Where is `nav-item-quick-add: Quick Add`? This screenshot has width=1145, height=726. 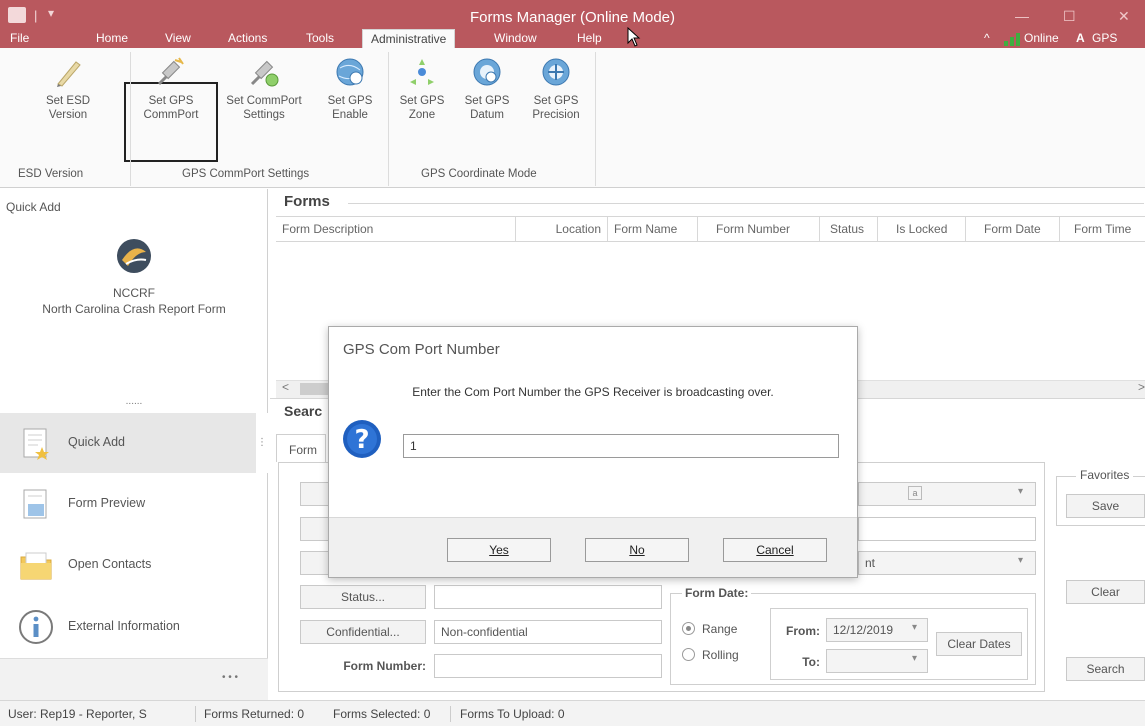 nav-item-quick-add: Quick Add is located at coordinates (128, 443).